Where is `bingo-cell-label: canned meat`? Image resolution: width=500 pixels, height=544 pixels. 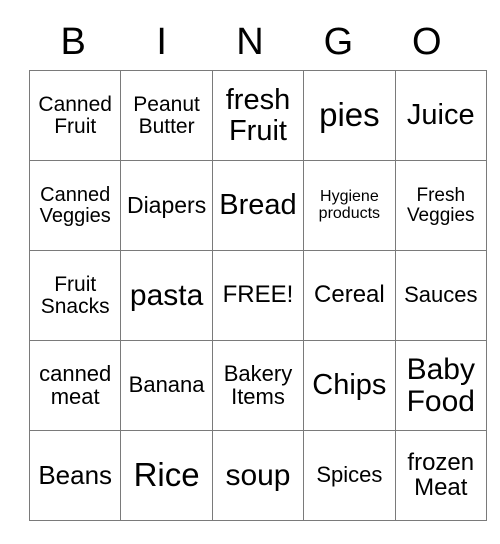
bingo-cell-label: canned meat is located at coordinates (75, 384).